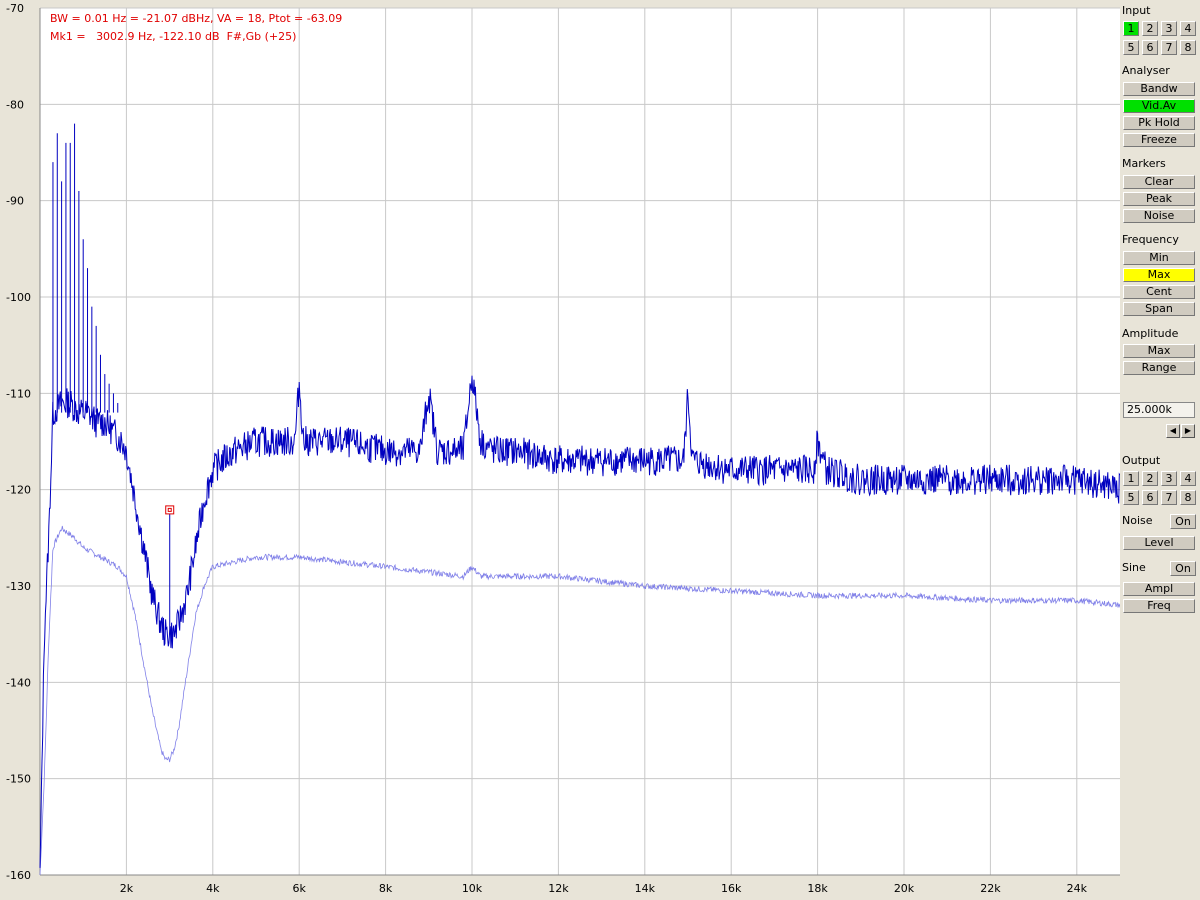  Describe the element at coordinates (1183, 521) in the screenshot. I see `noise-on-toggle: On` at that location.